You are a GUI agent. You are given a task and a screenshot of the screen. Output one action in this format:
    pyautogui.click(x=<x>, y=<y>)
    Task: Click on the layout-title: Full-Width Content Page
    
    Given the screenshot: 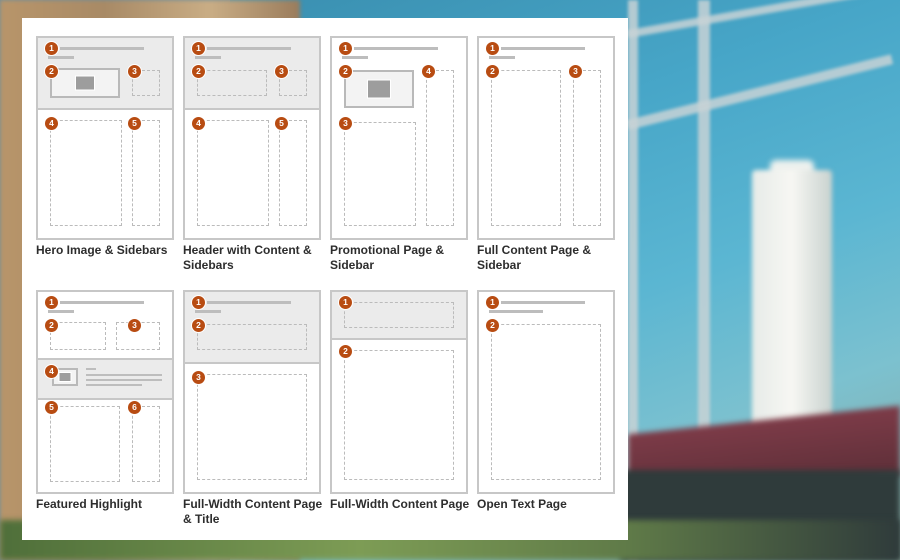 What is the action you would take?
    pyautogui.click(x=400, y=504)
    